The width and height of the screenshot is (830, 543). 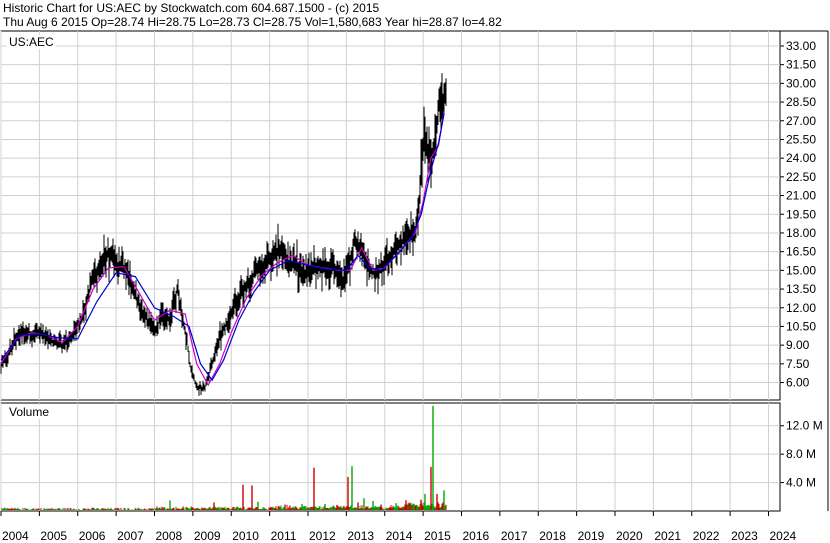 What do you see at coordinates (801, 177) in the screenshot?
I see `price-tick-label: 22.50` at bounding box center [801, 177].